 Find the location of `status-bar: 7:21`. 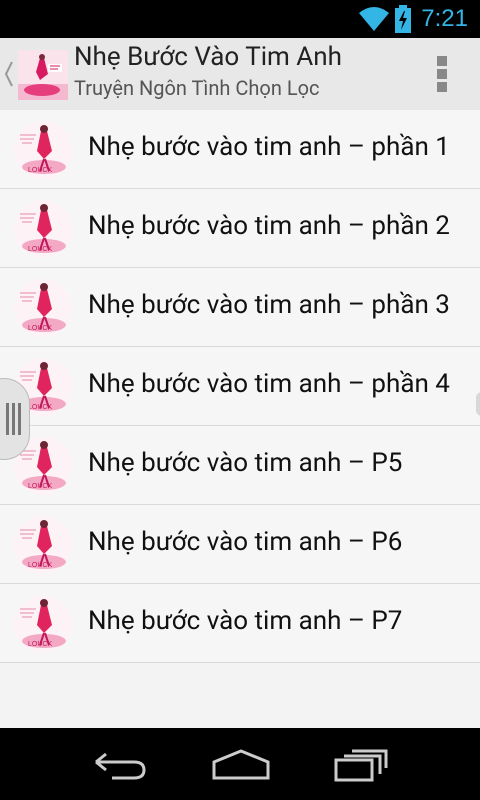

status-bar: 7:21 is located at coordinates (240, 19).